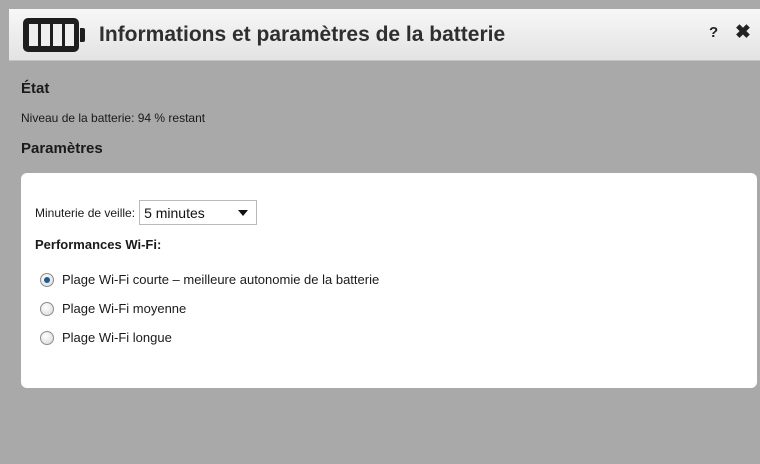  I want to click on wifi-option-label: Plage Wi-Fi moyenne, so click(124, 308).